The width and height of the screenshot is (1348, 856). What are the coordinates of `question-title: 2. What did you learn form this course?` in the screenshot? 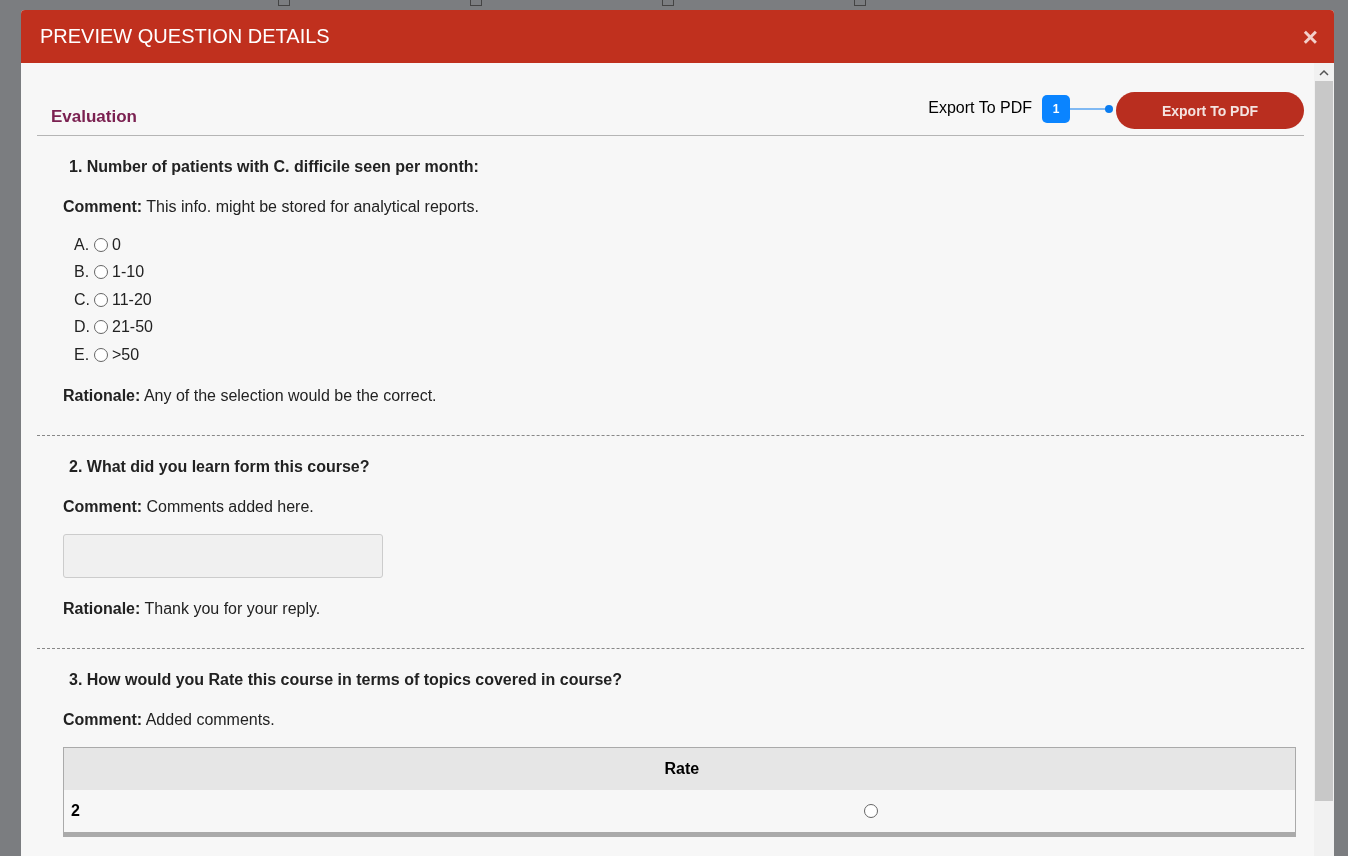 It's located at (219, 467).